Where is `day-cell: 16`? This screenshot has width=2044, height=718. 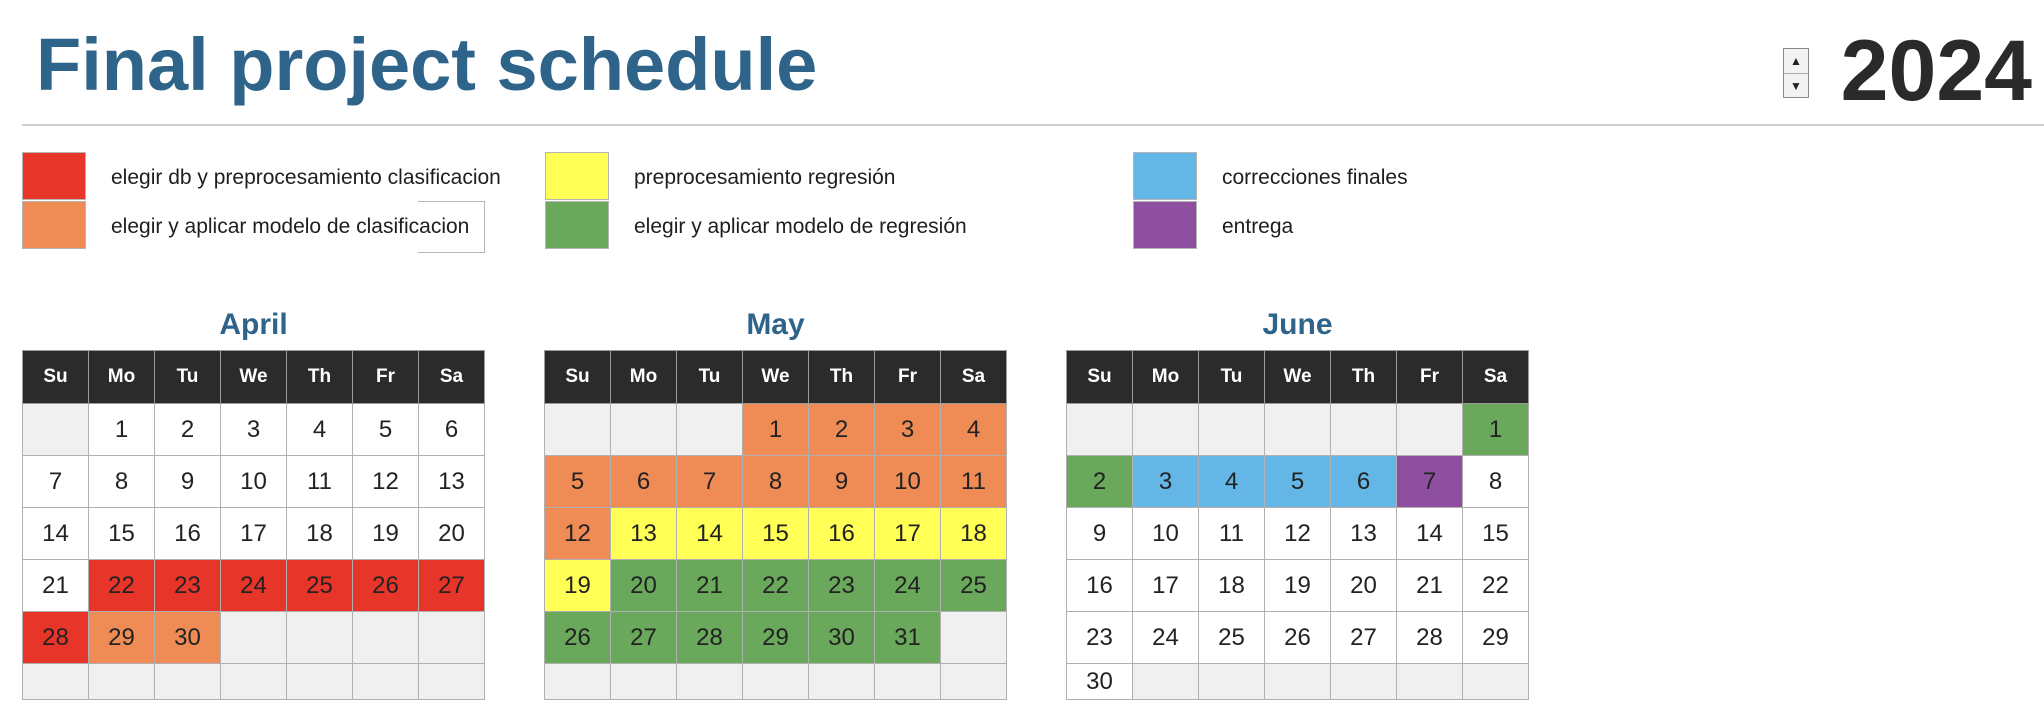 day-cell: 16 is located at coordinates (187, 533).